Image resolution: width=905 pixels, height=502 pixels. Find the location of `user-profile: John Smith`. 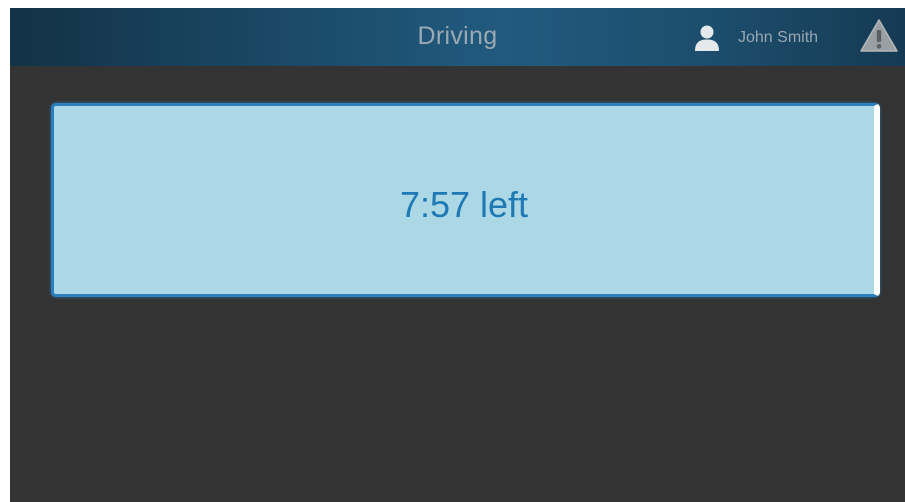

user-profile: John Smith is located at coordinates (755, 38).